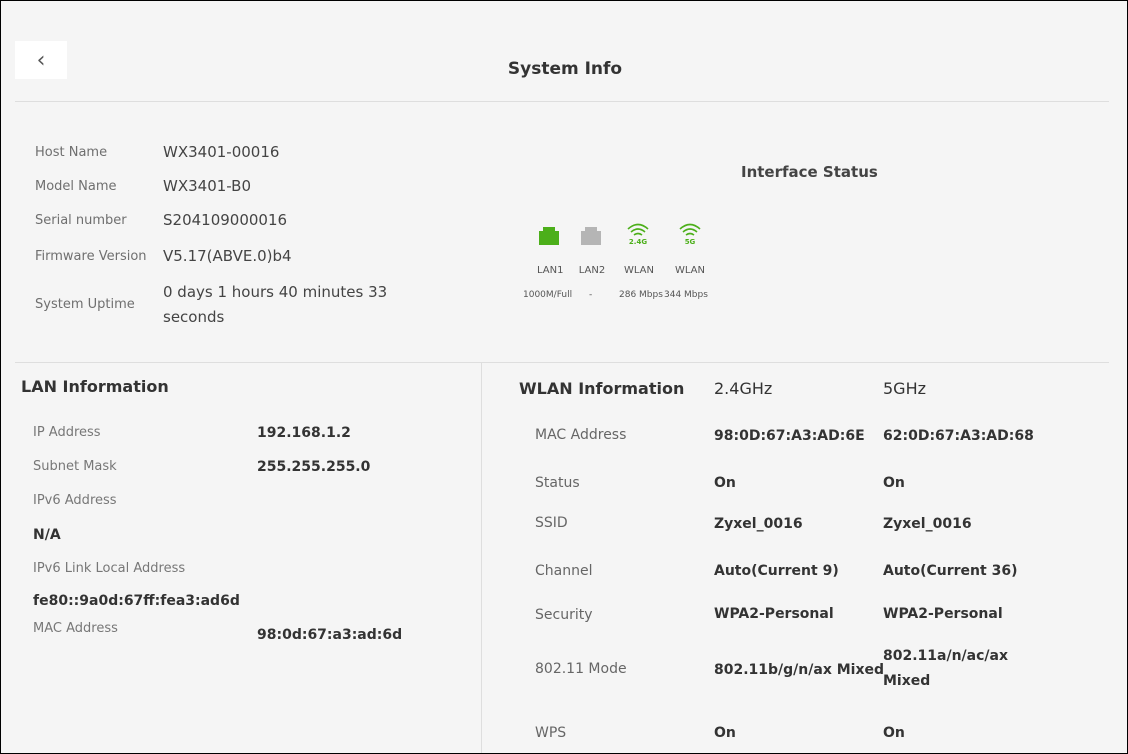  What do you see at coordinates (638, 242) in the screenshot?
I see `wlan-24g-badge: 2.4G` at bounding box center [638, 242].